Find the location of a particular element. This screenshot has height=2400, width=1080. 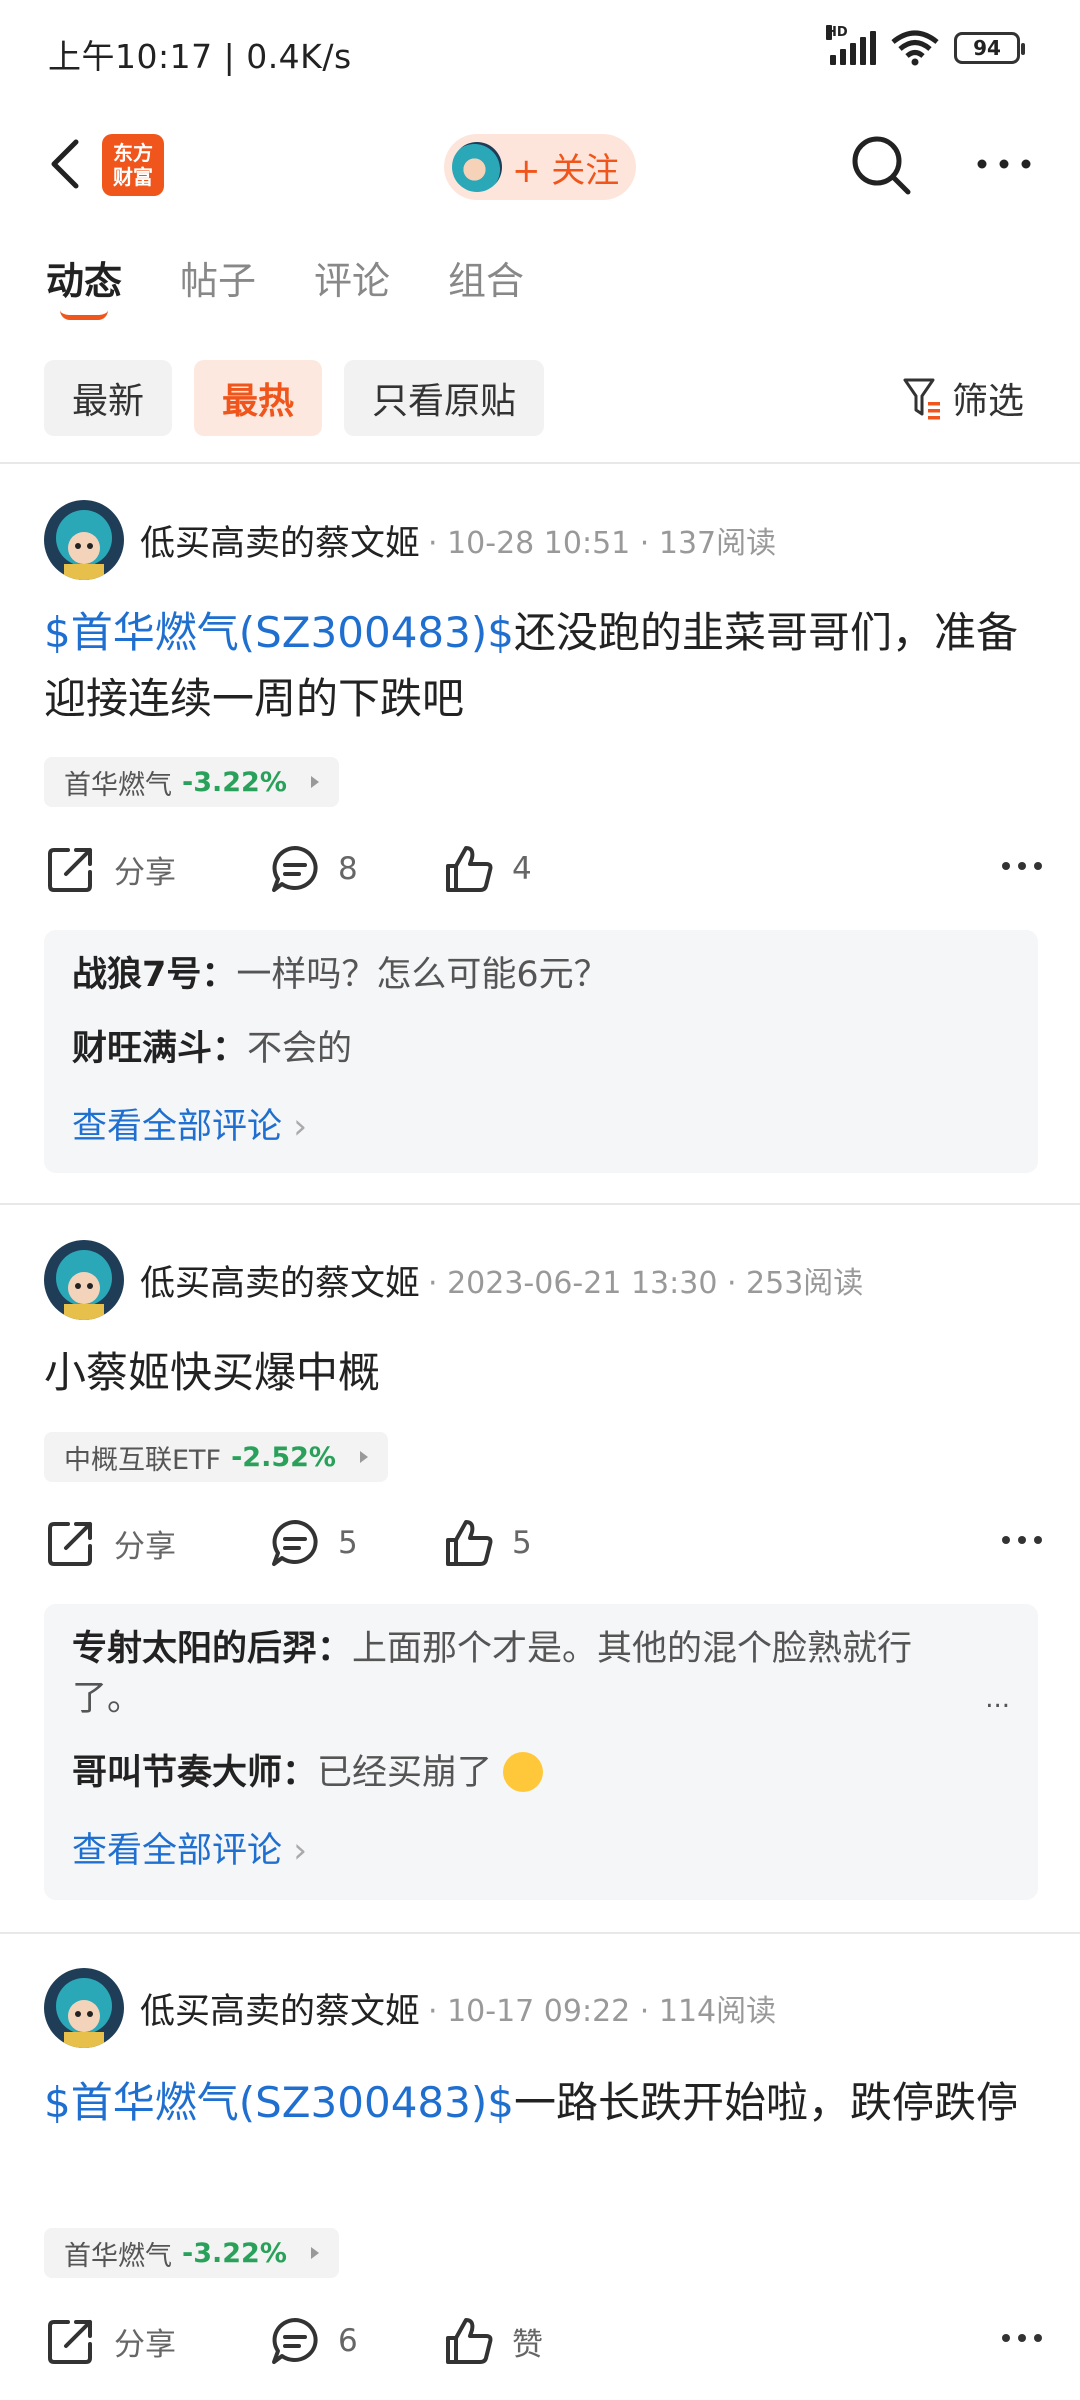

stock-tag-change: -2.52% is located at coordinates (283, 1457).